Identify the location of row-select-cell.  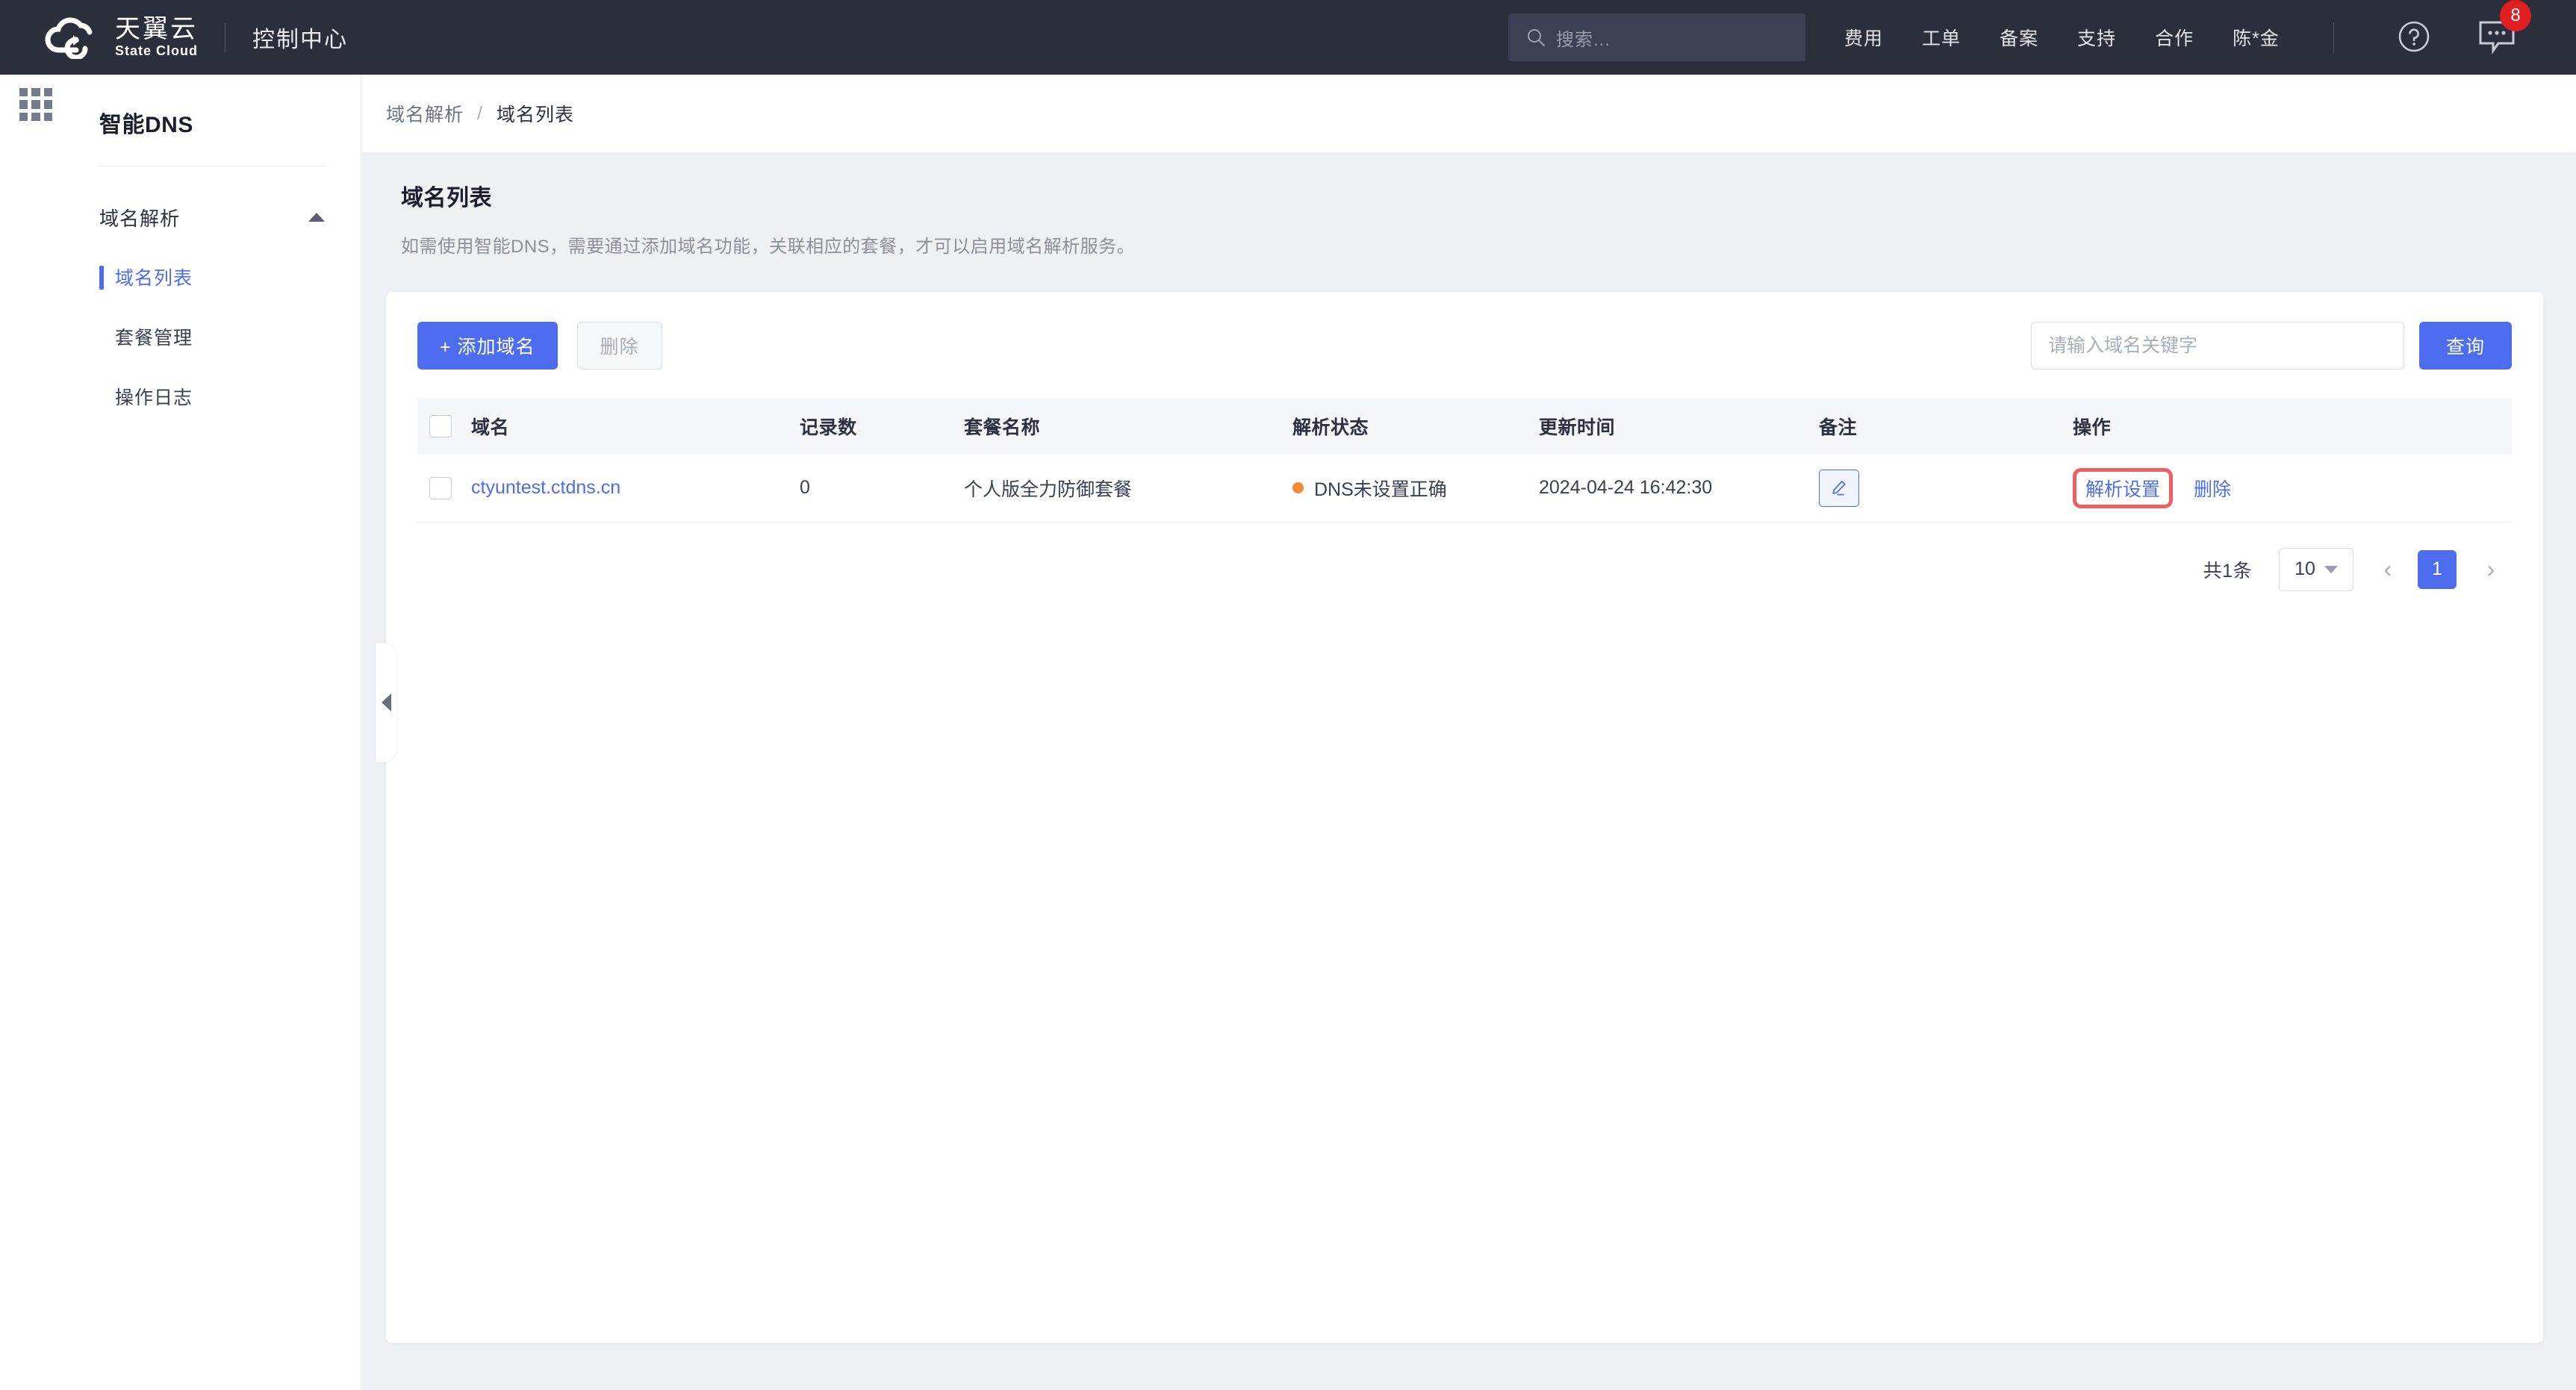
(444, 489).